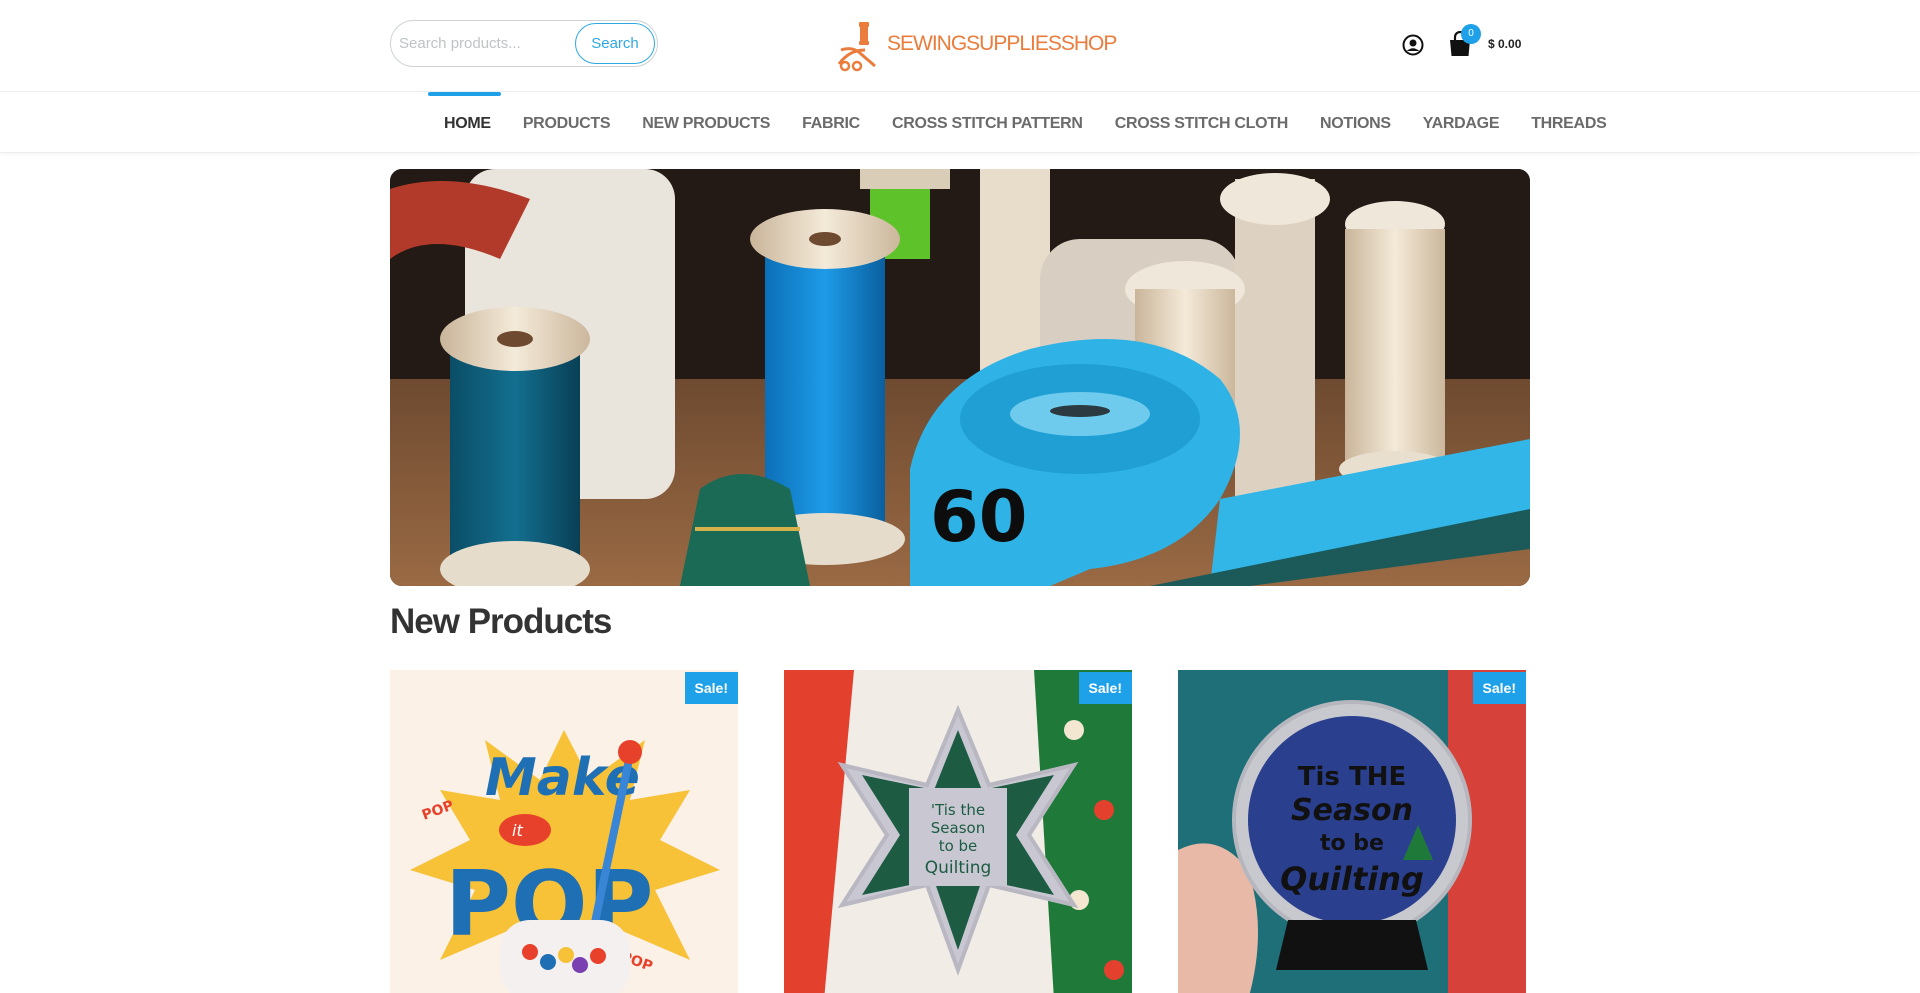 This screenshot has width=1920, height=993. I want to click on product-card: Sale! Tis THE Season to be Quilting, so click(1352, 831).